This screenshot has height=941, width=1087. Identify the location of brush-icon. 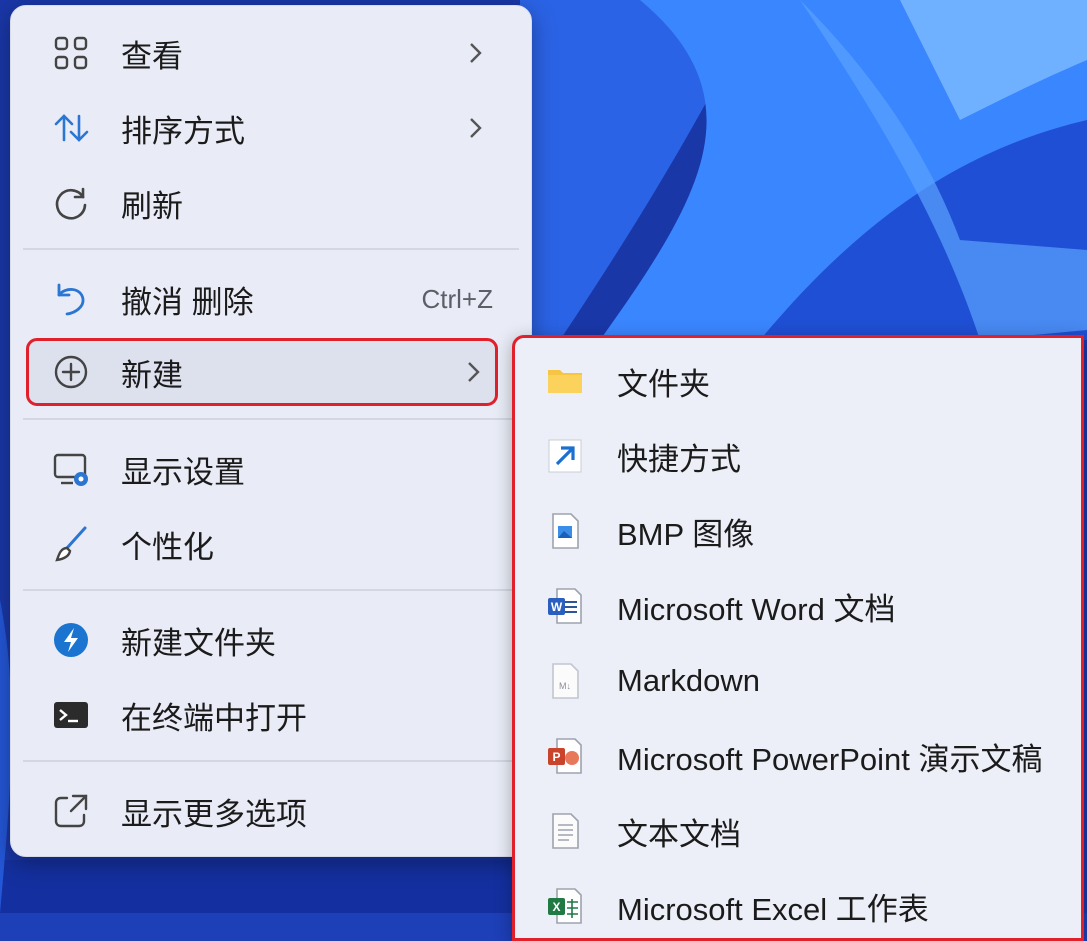
(71, 544).